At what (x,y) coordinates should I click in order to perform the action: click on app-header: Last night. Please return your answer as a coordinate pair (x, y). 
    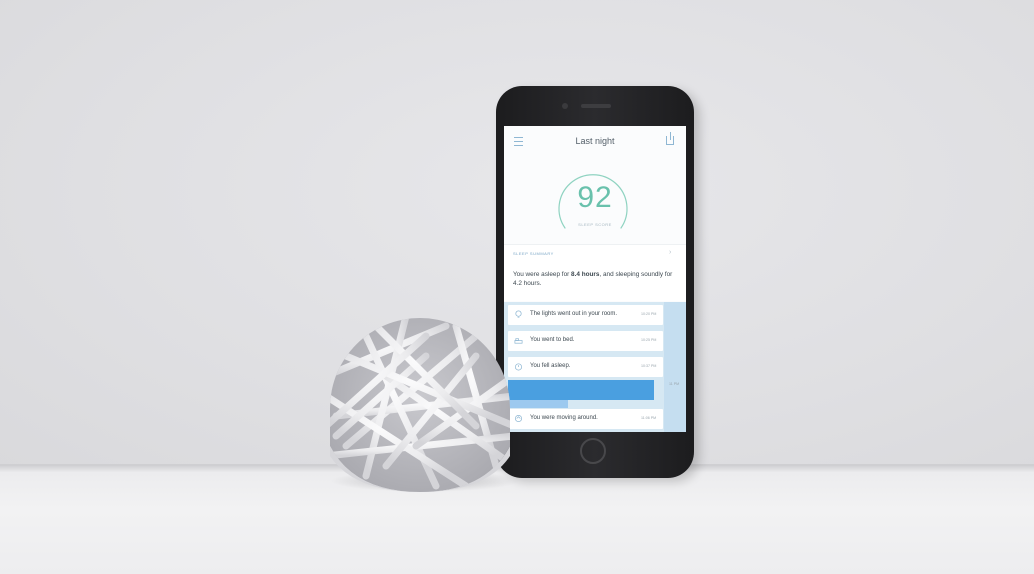
    Looking at the image, I should click on (595, 140).